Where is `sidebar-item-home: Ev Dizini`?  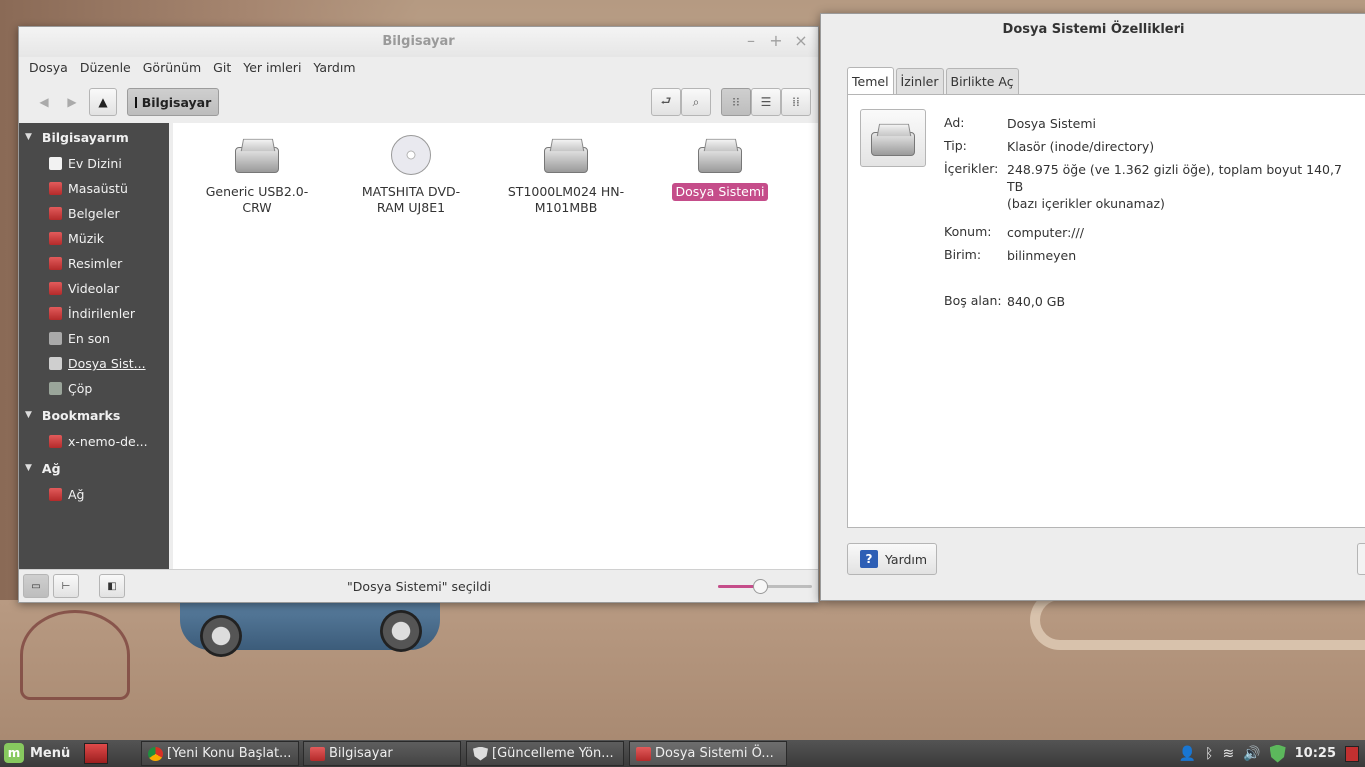 sidebar-item-home: Ev Dizini is located at coordinates (94, 163).